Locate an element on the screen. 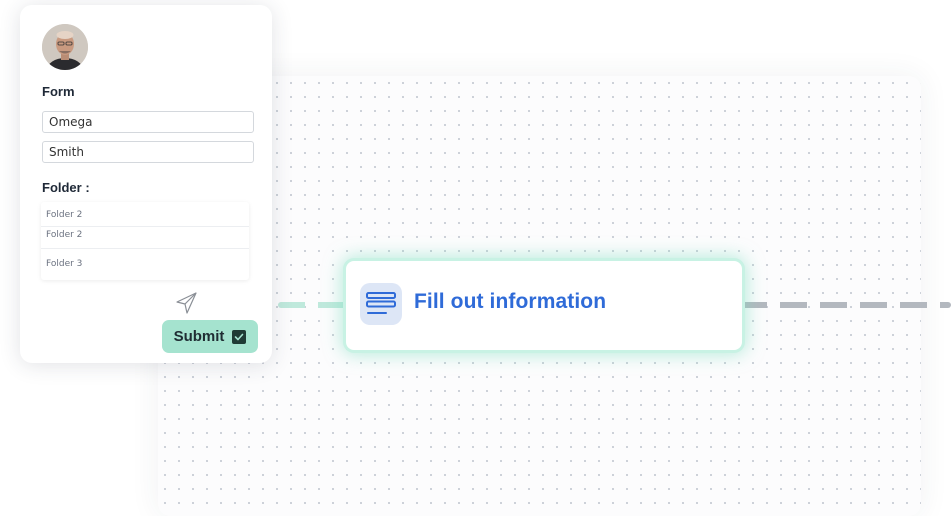 This screenshot has width=951, height=516. workflow-step-card: Fill out information is located at coordinates (544, 305).